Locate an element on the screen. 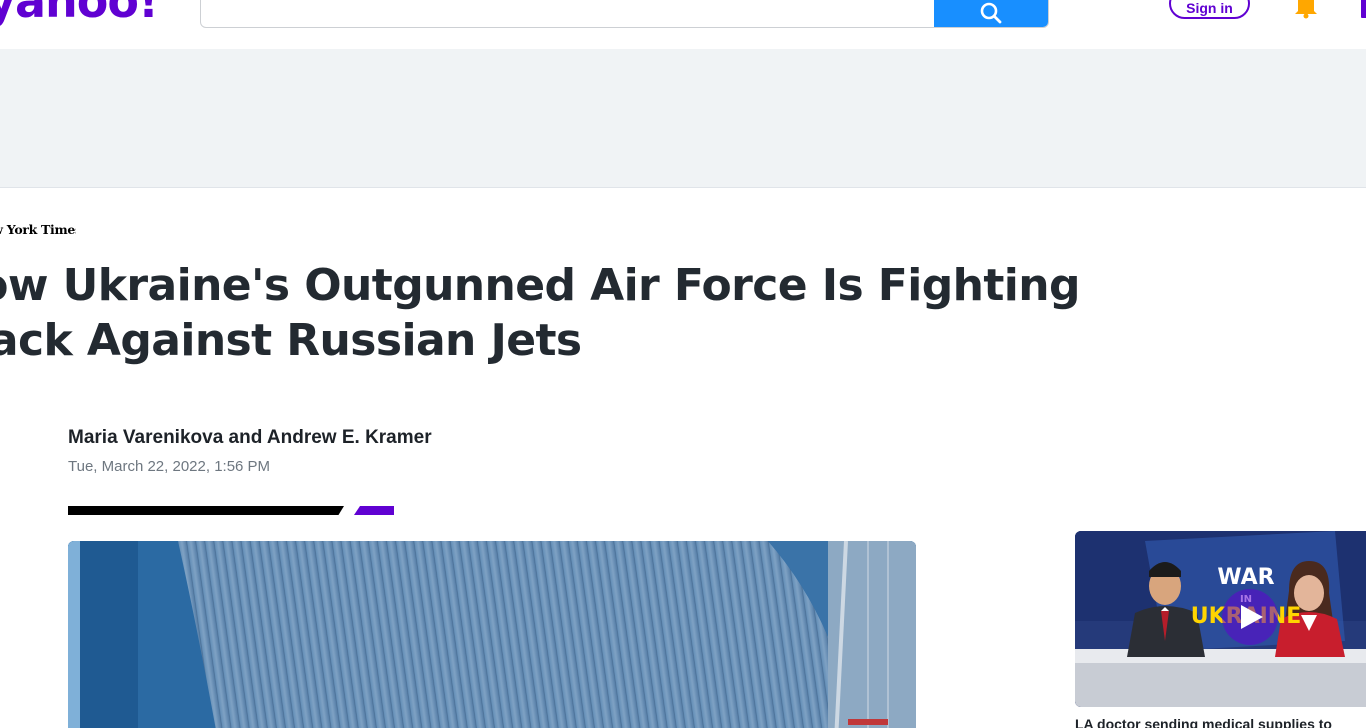 The image size is (1366, 728). publisher-logo: The New York Times is located at coordinates (41, 232).